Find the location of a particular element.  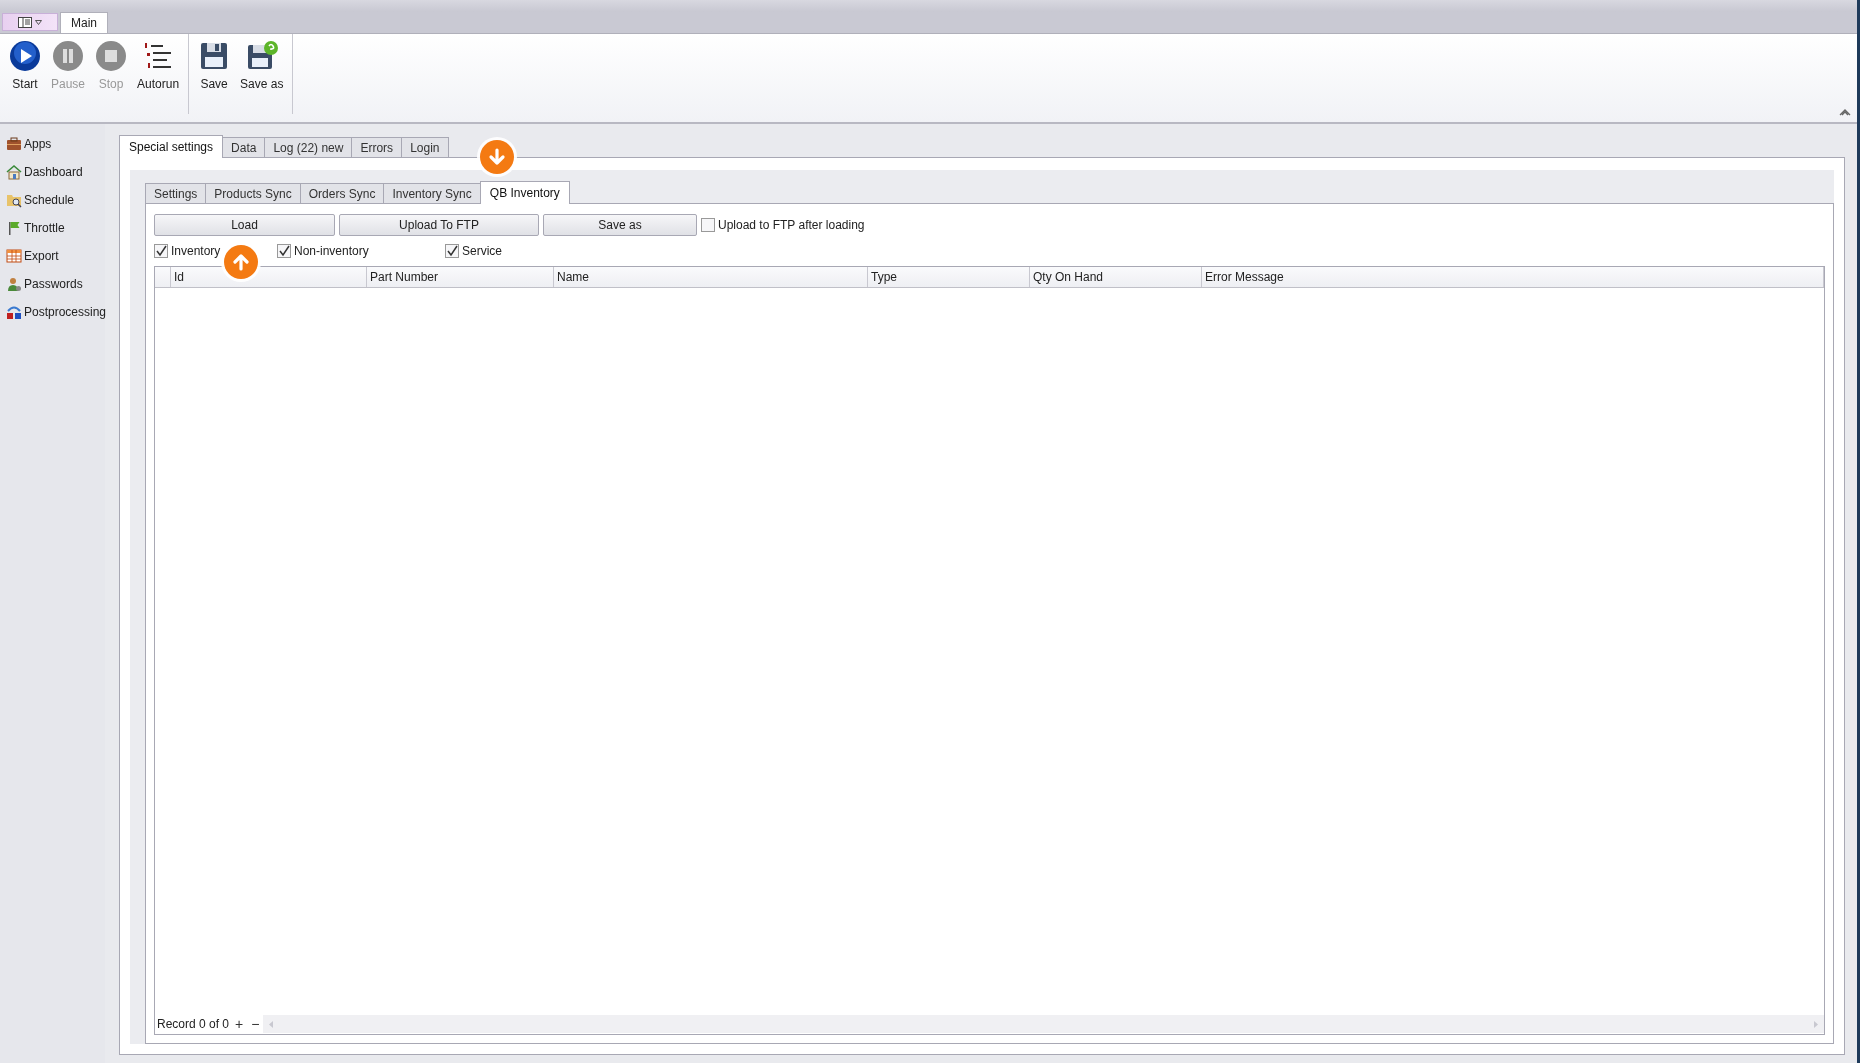

table-icon is located at coordinates (14, 256).